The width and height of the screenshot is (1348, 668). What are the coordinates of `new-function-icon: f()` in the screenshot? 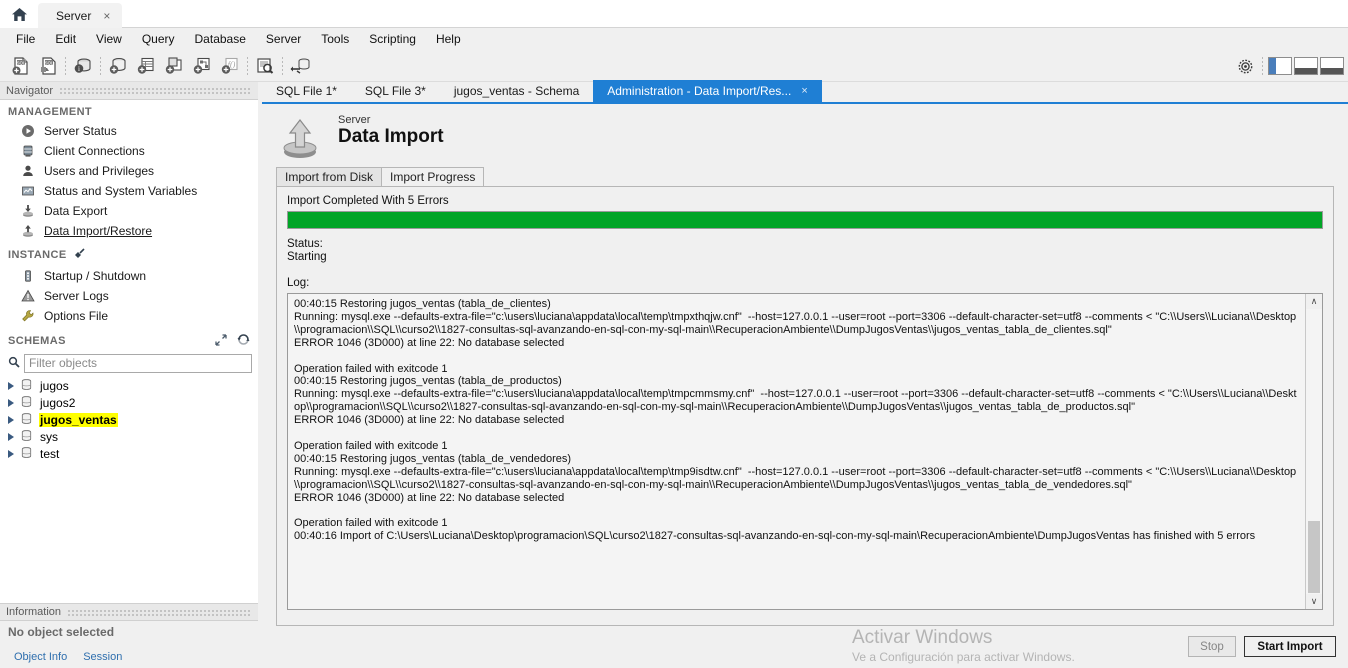 It's located at (230, 66).